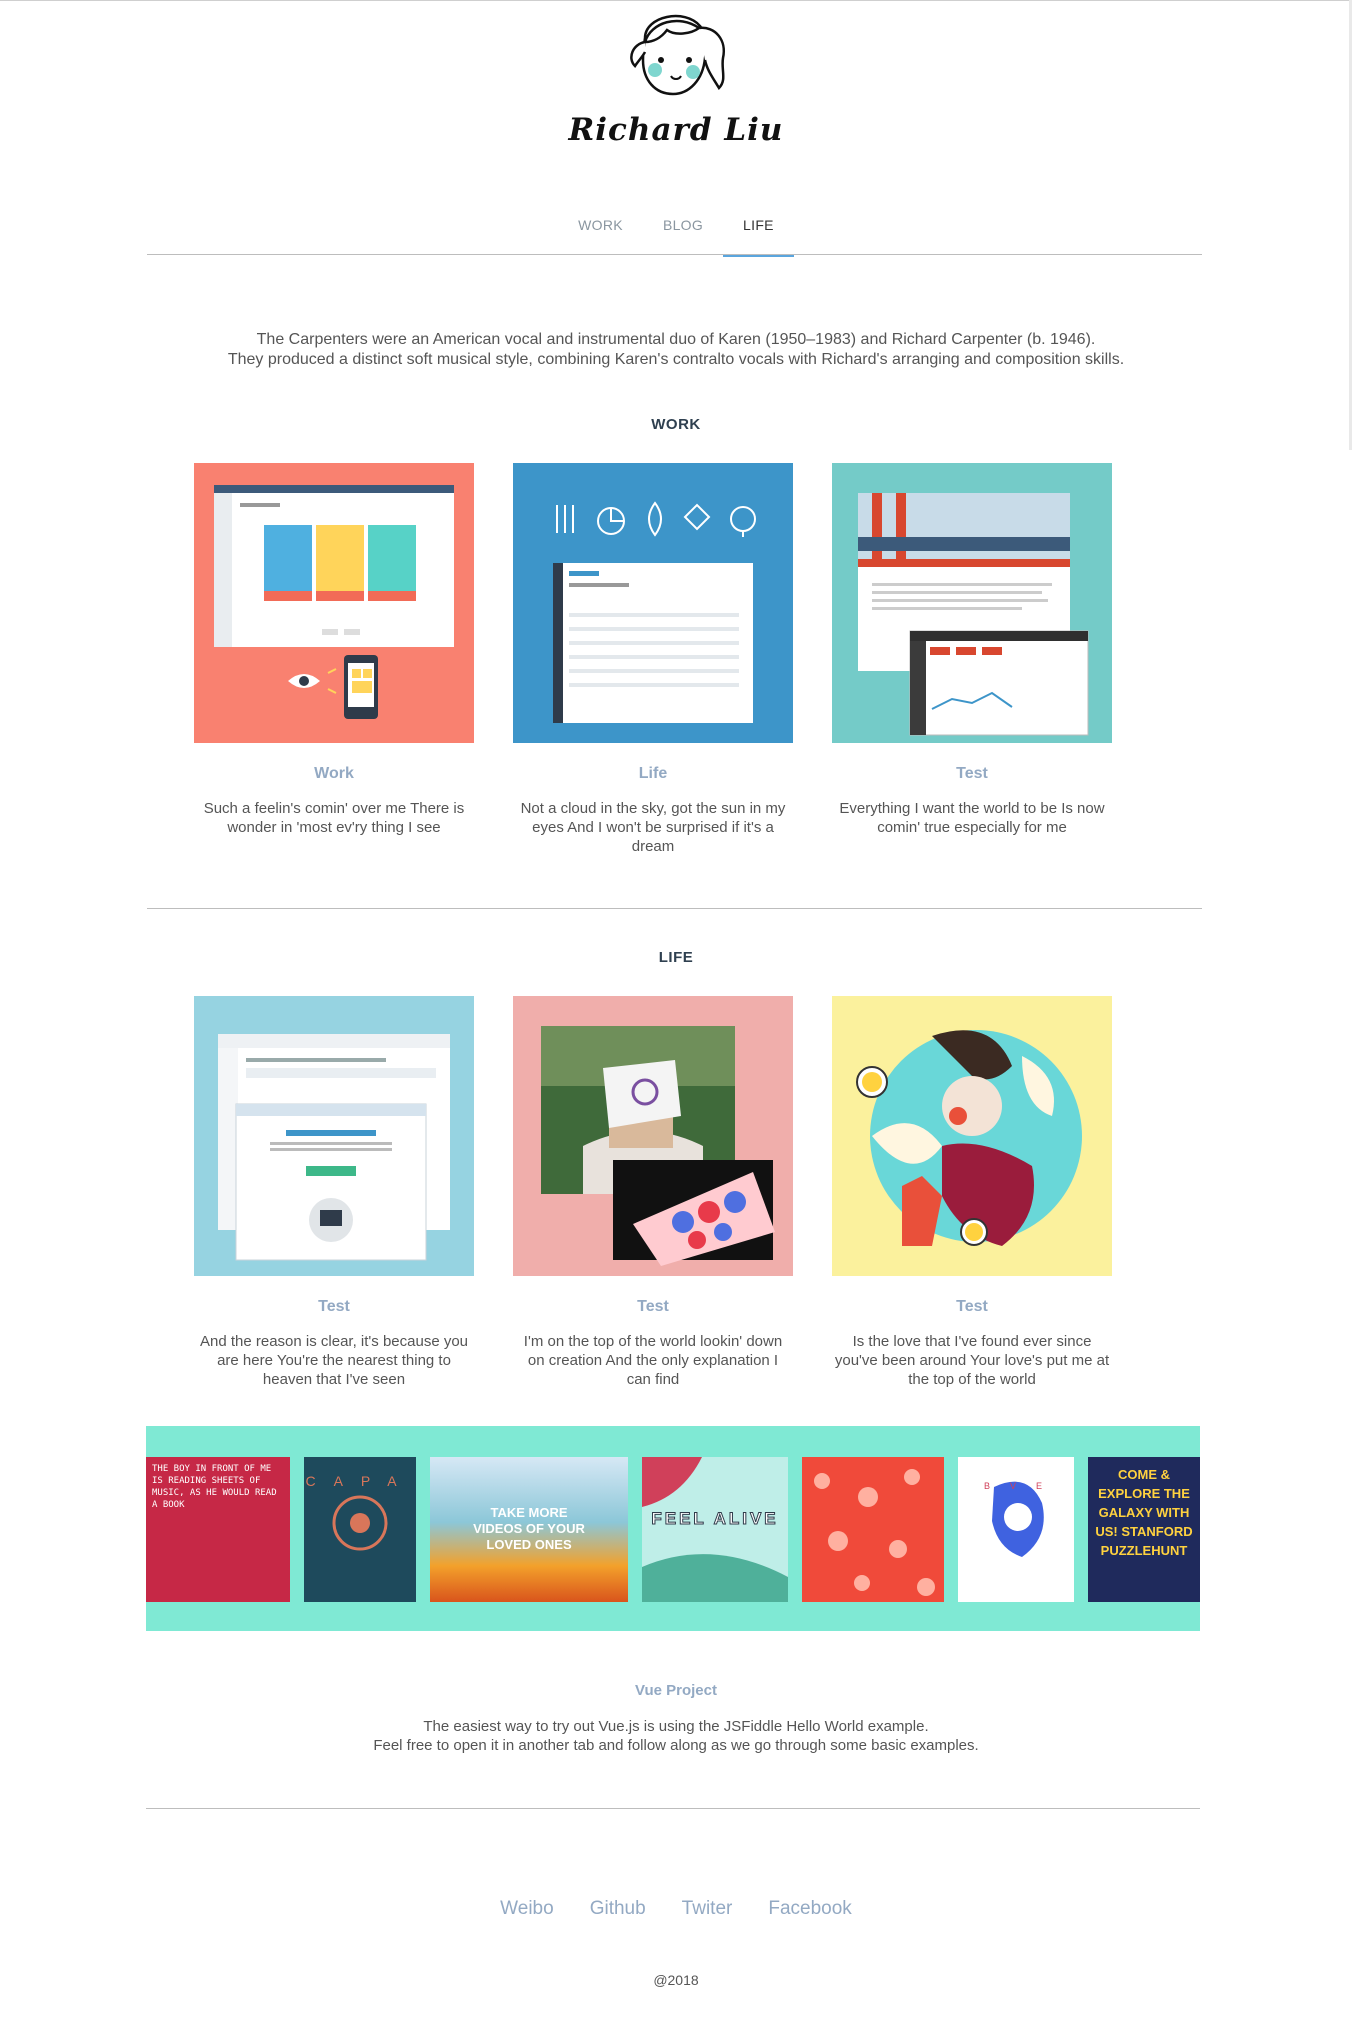 Image resolution: width=1352 pixels, height=2036 pixels. Describe the element at coordinates (600, 230) in the screenshot. I see `nav-tab-work: WORK` at that location.